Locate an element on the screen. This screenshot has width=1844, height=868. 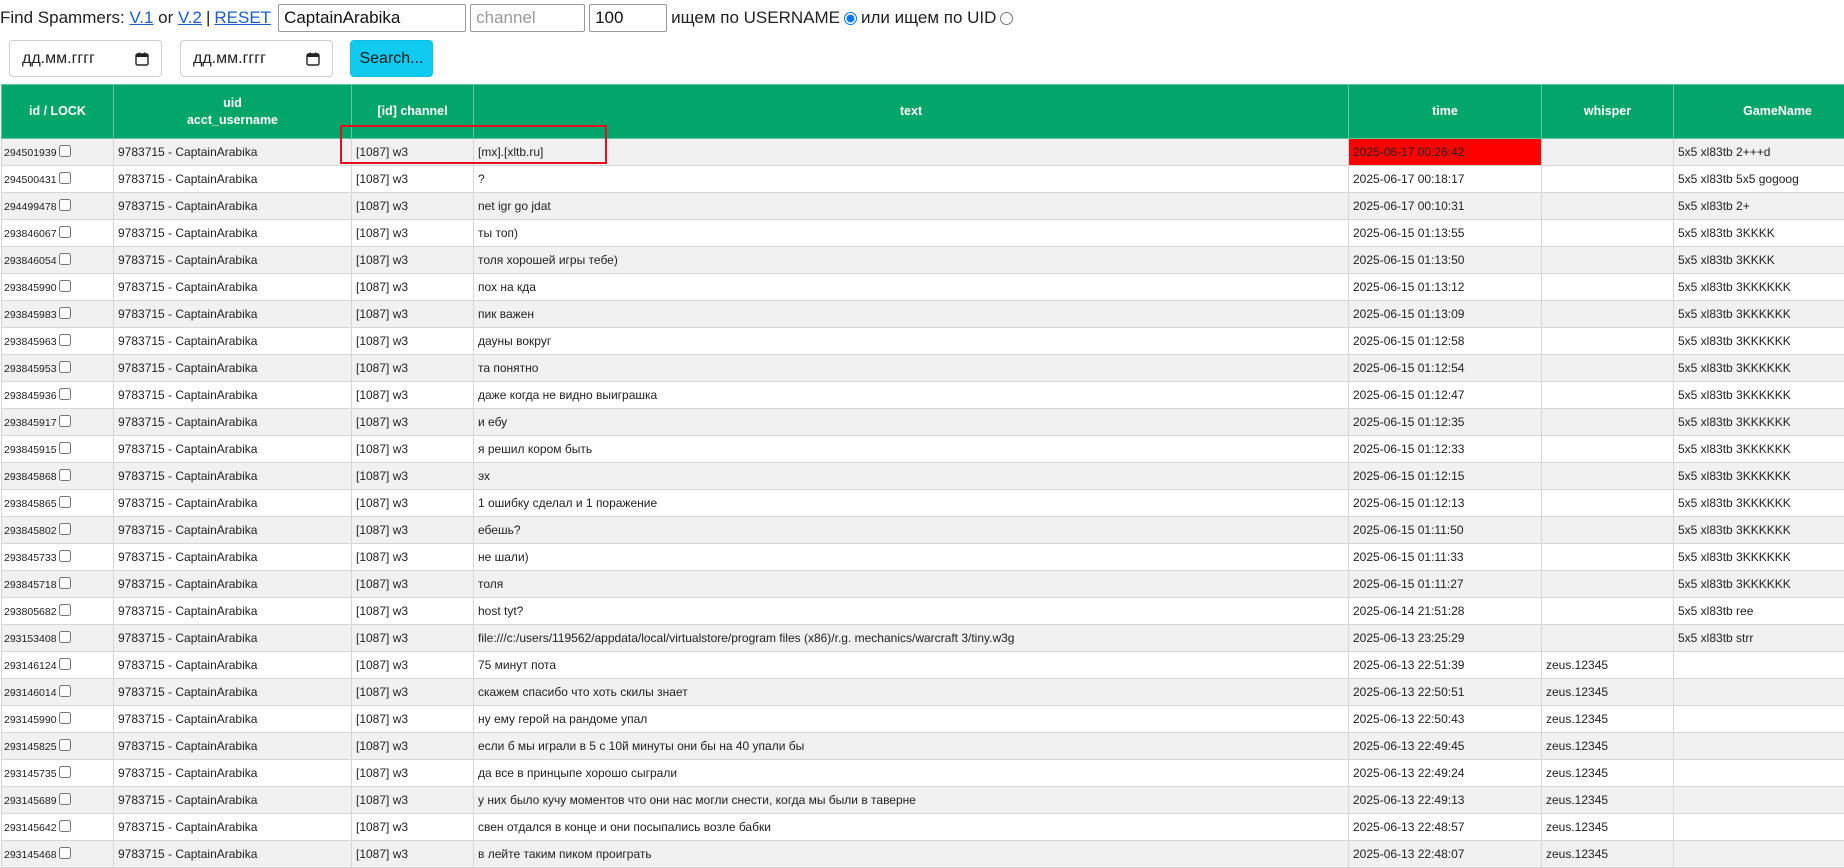
row-text: та понятно is located at coordinates (911, 368).